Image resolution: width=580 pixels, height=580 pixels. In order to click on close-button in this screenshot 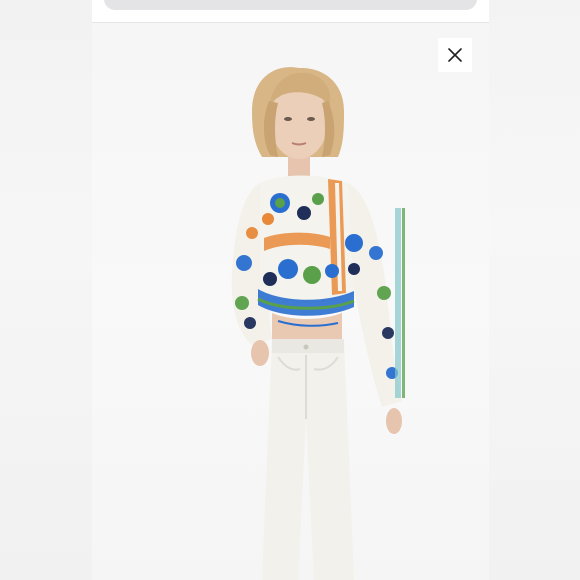, I will do `click(455, 55)`.